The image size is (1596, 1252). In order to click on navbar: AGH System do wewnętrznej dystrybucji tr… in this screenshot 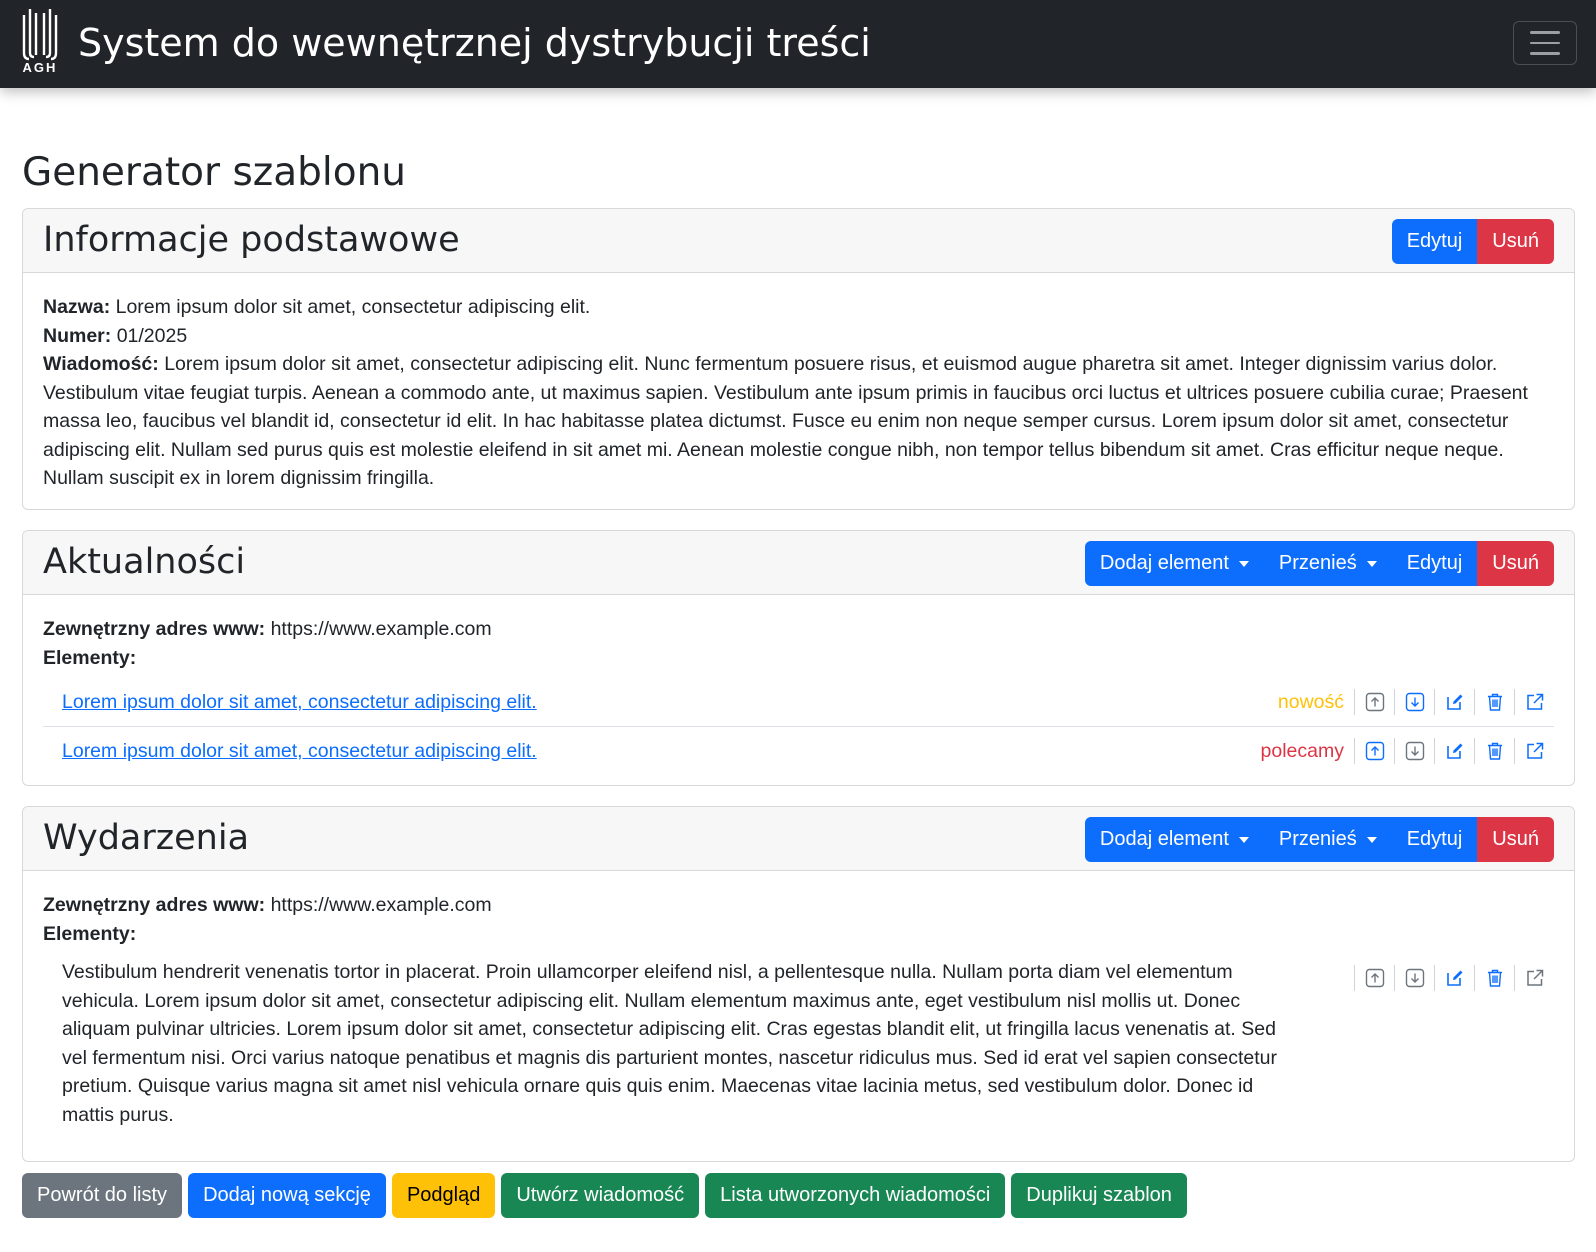, I will do `click(798, 44)`.